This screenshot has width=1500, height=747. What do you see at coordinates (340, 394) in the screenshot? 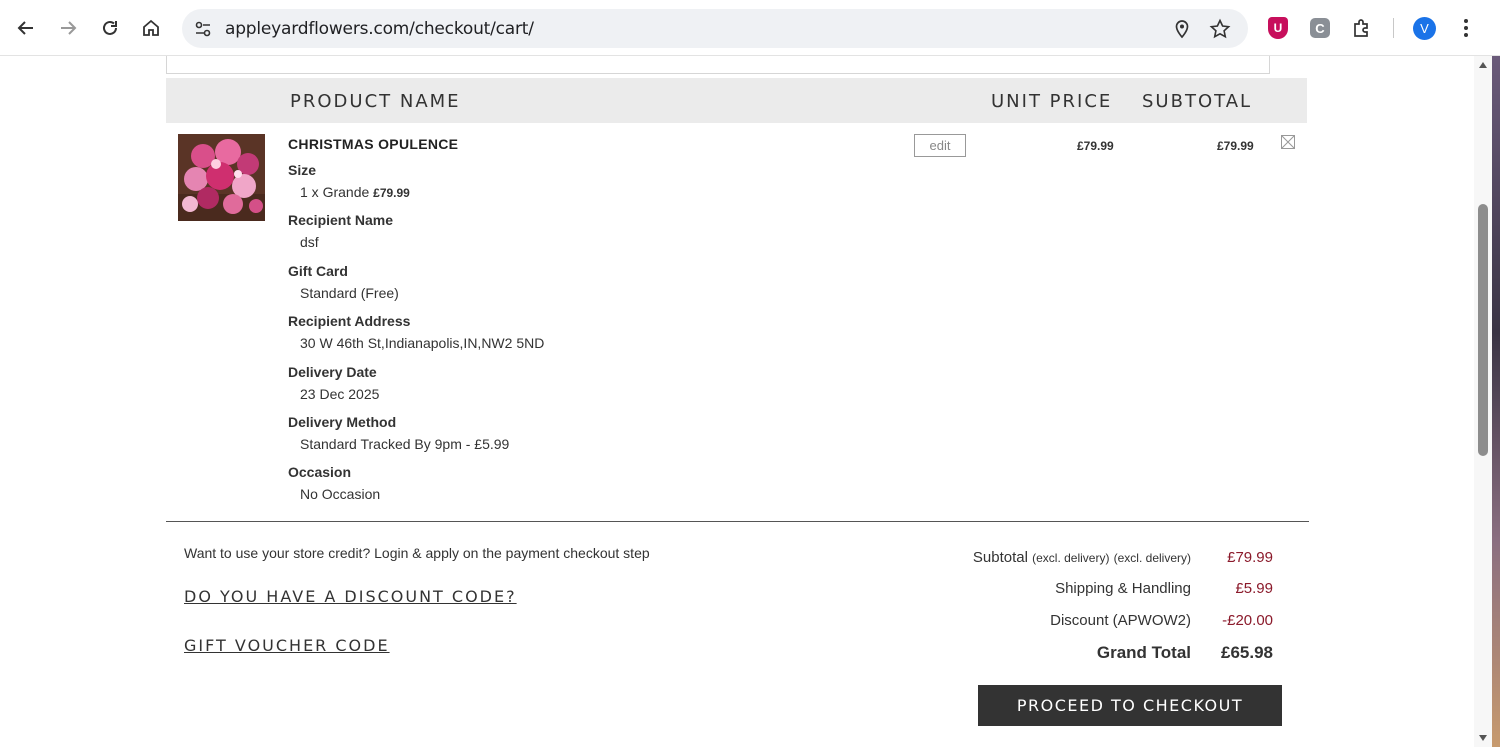
I see `option-value-delivery-date: 23 Dec 2025` at bounding box center [340, 394].